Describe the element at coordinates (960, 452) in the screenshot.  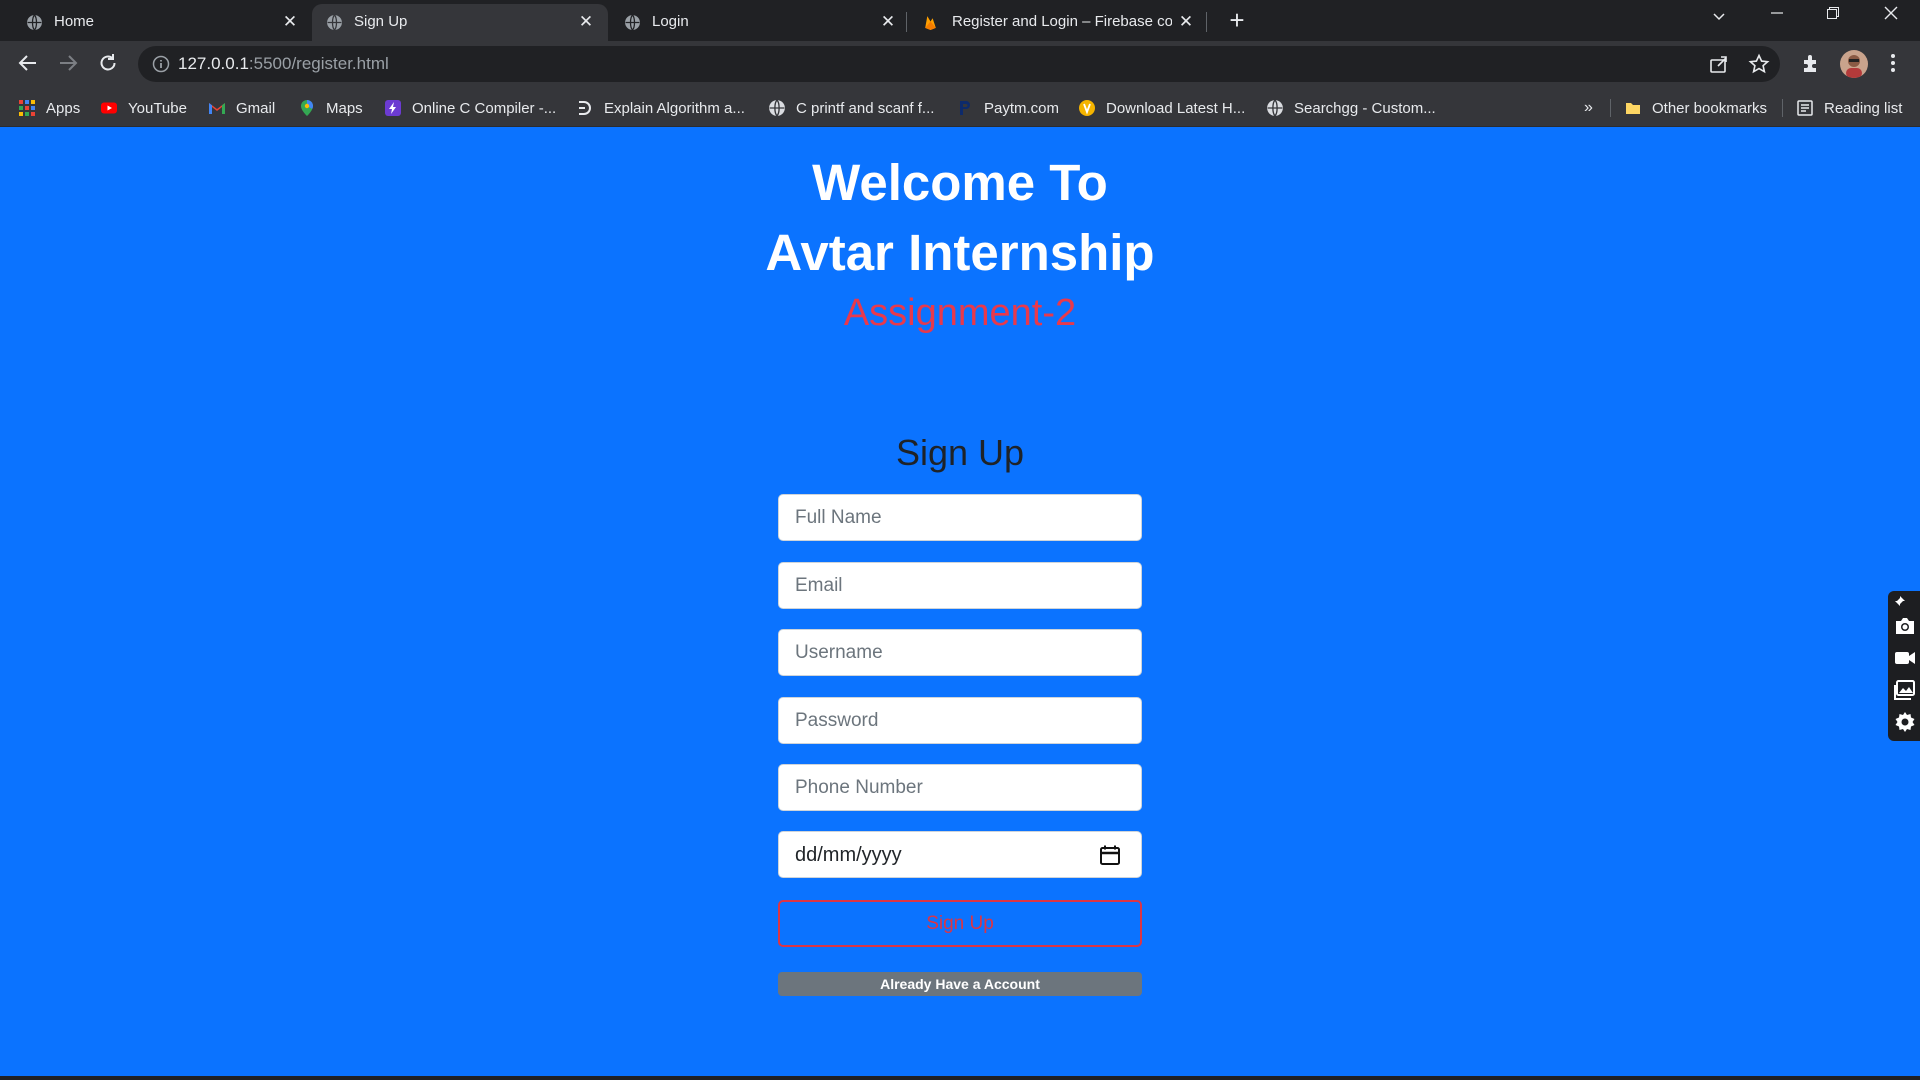
I see `form-title: Sign Up` at that location.